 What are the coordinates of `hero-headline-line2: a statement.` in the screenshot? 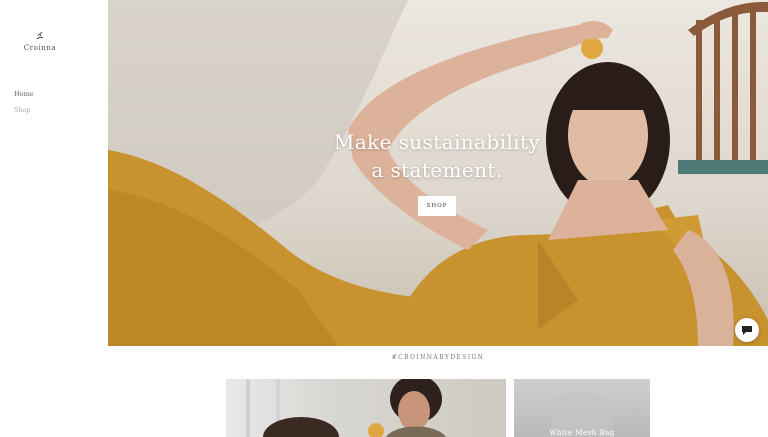 It's located at (437, 170).